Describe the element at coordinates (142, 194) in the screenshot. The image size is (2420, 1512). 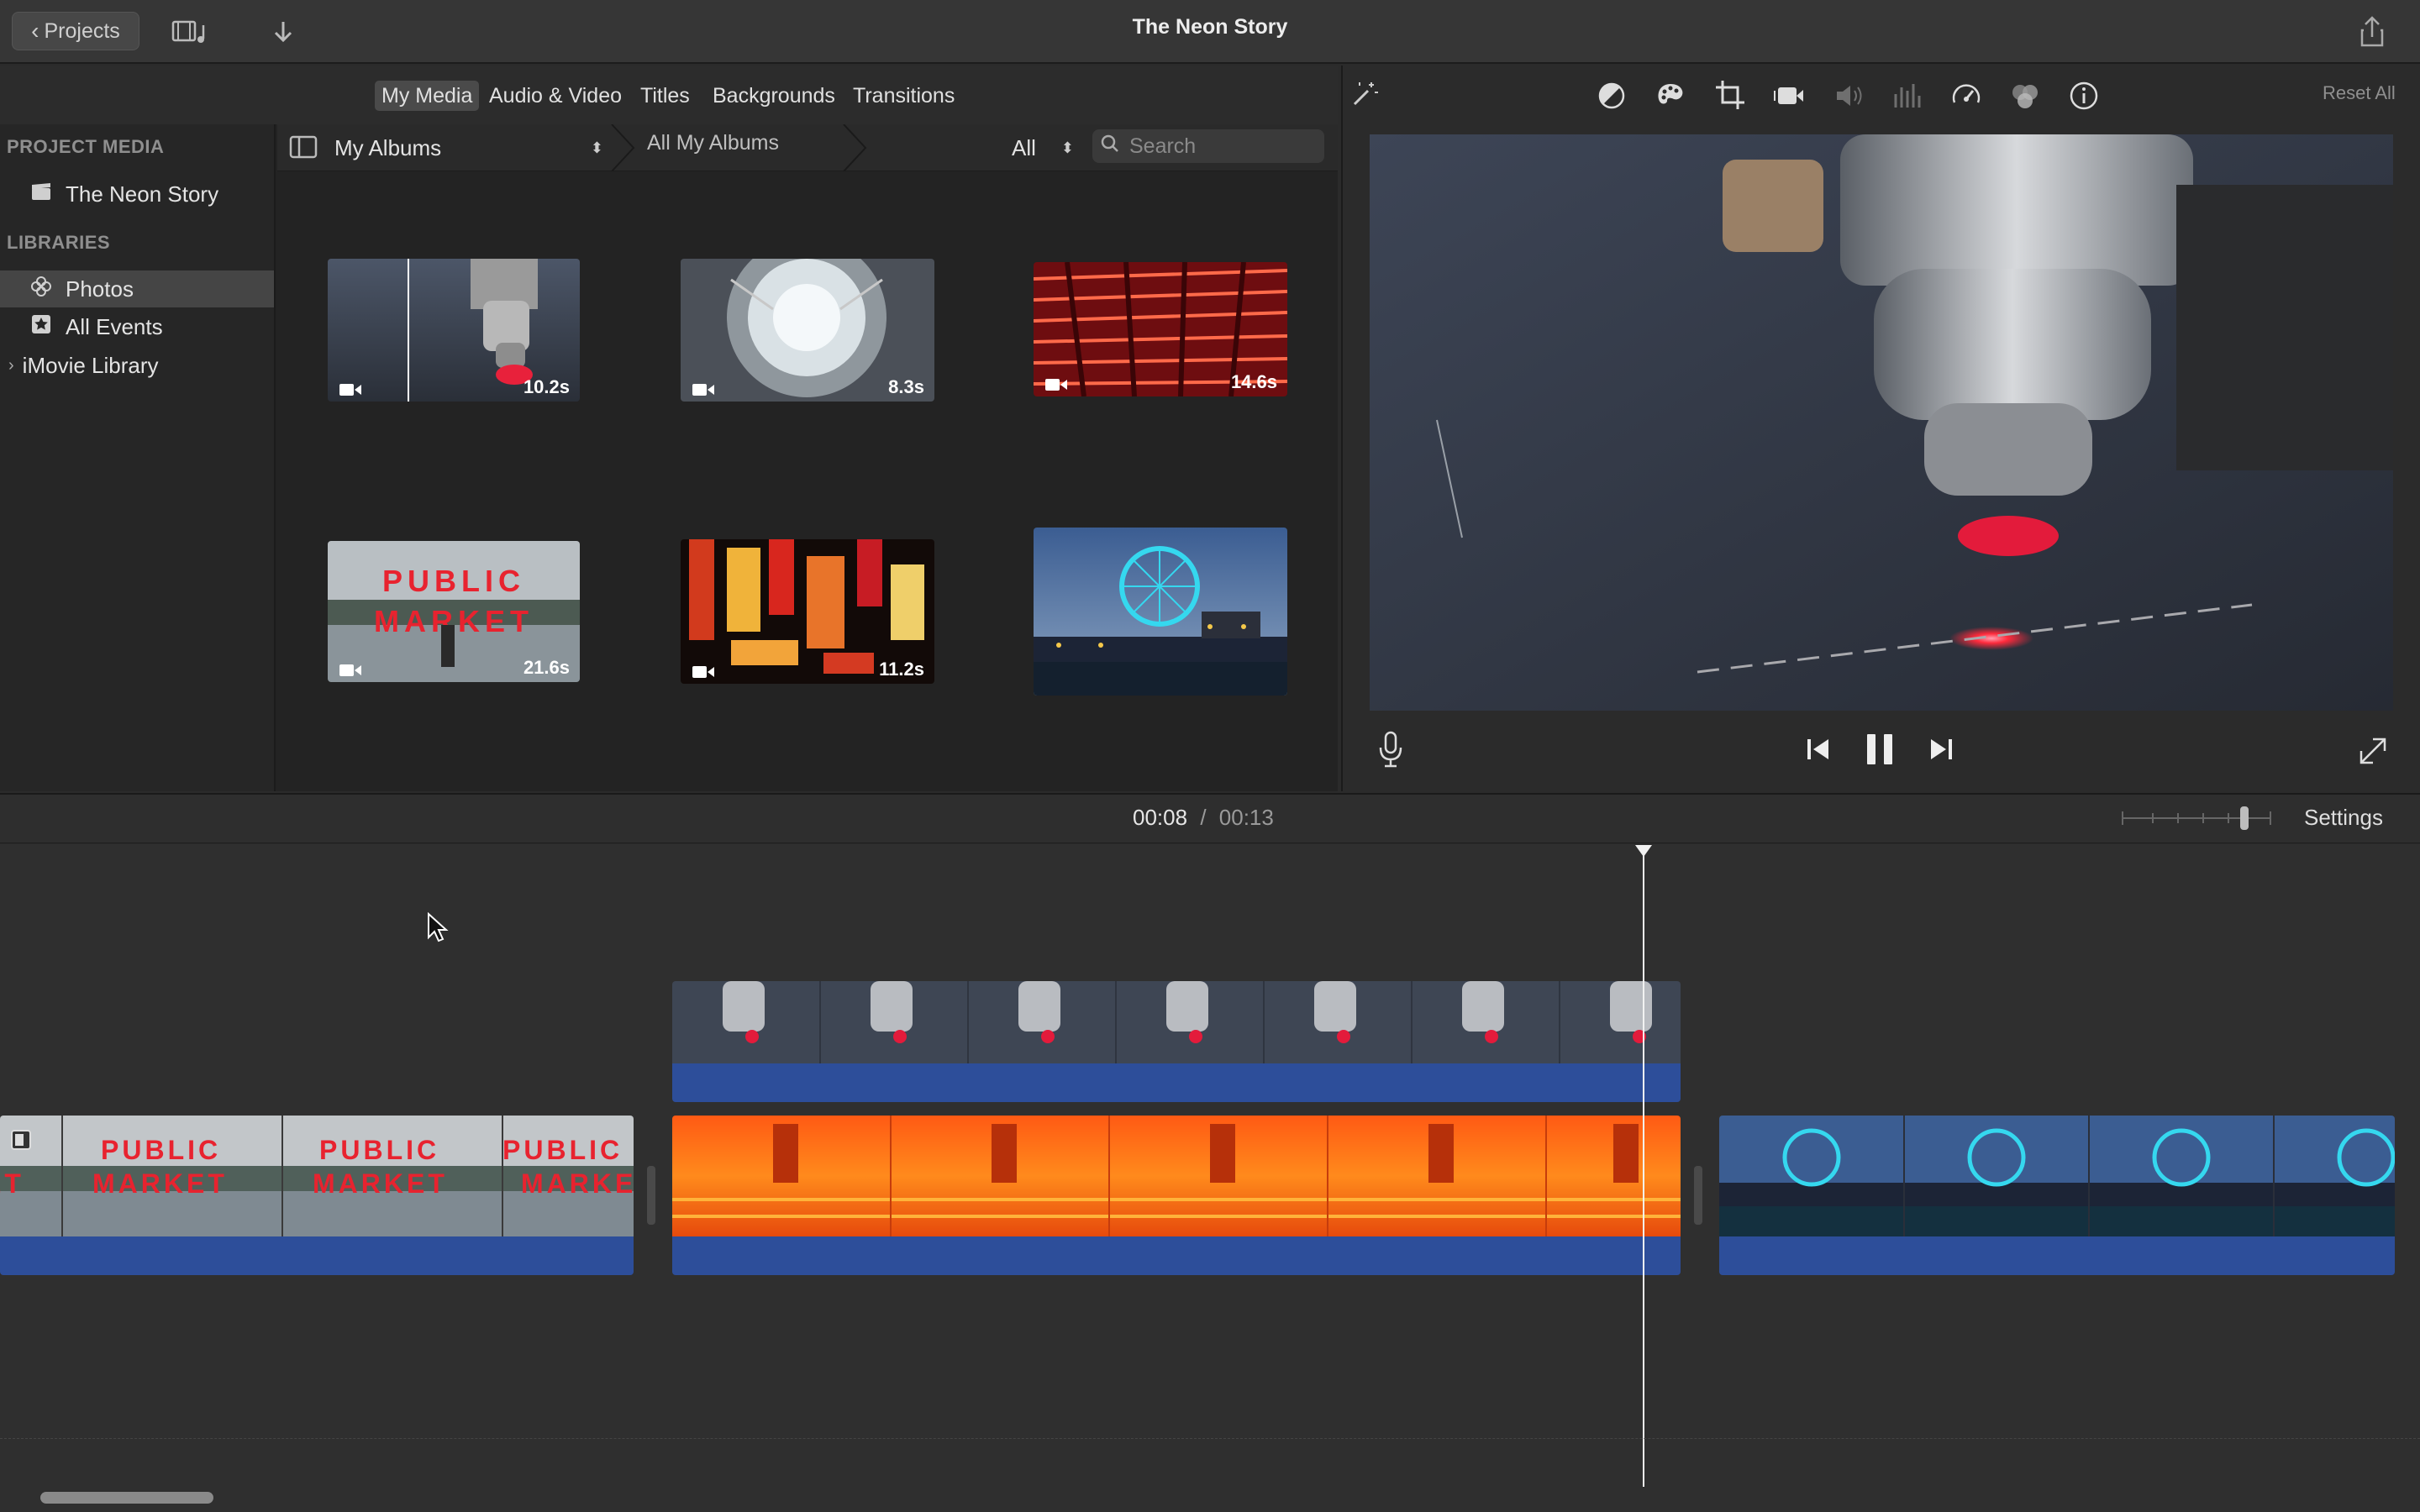
I see `project-item-label: The Neon Story` at that location.